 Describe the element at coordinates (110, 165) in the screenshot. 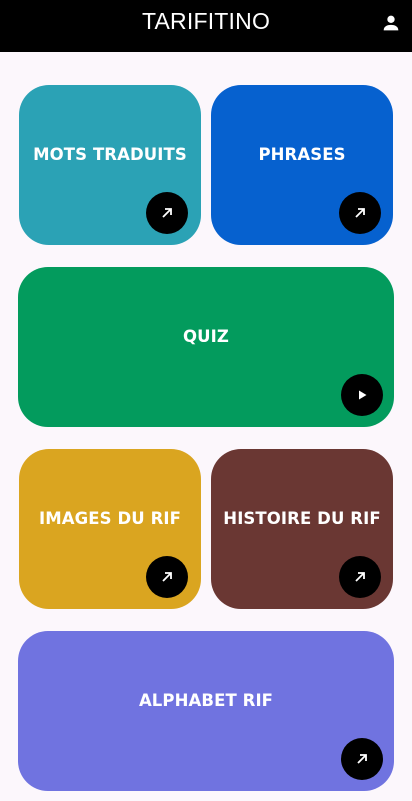

I see `card-mots-traduits: MOTS TRADUITS` at that location.